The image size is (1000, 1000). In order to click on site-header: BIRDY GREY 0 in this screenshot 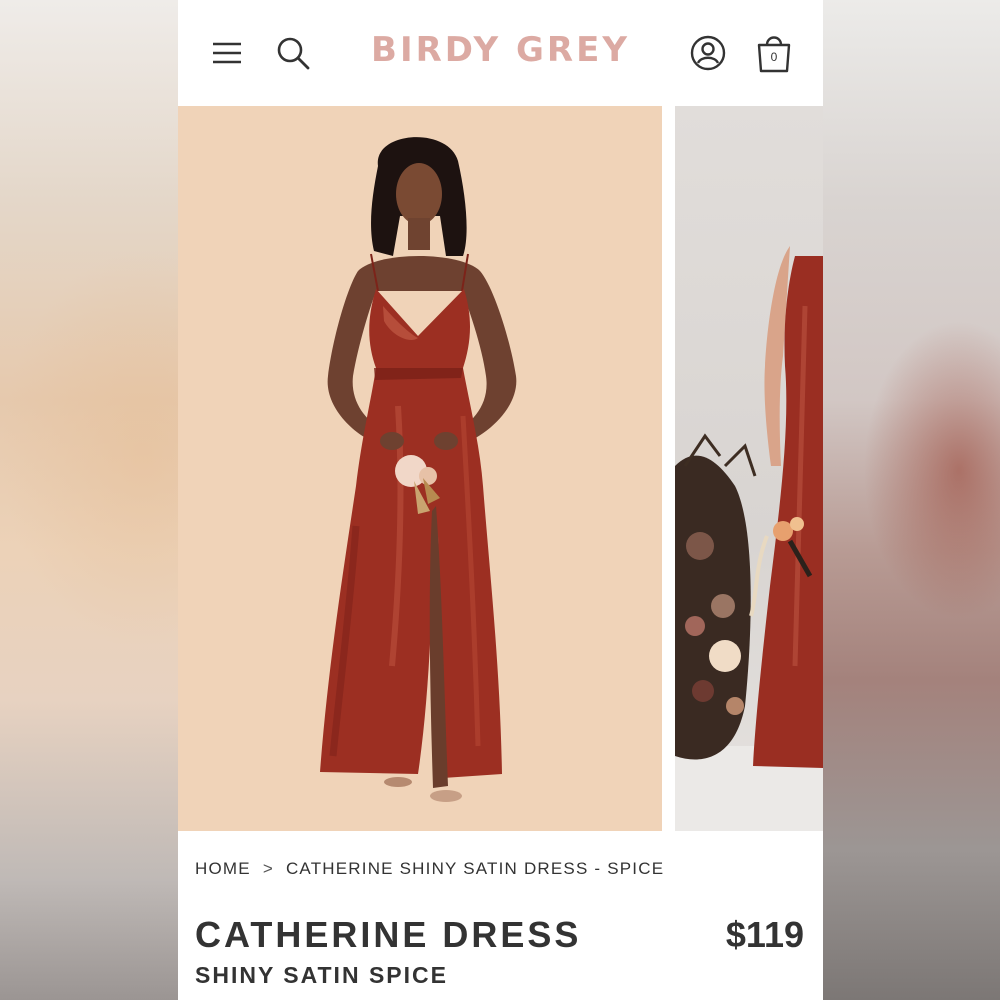, I will do `click(500, 53)`.